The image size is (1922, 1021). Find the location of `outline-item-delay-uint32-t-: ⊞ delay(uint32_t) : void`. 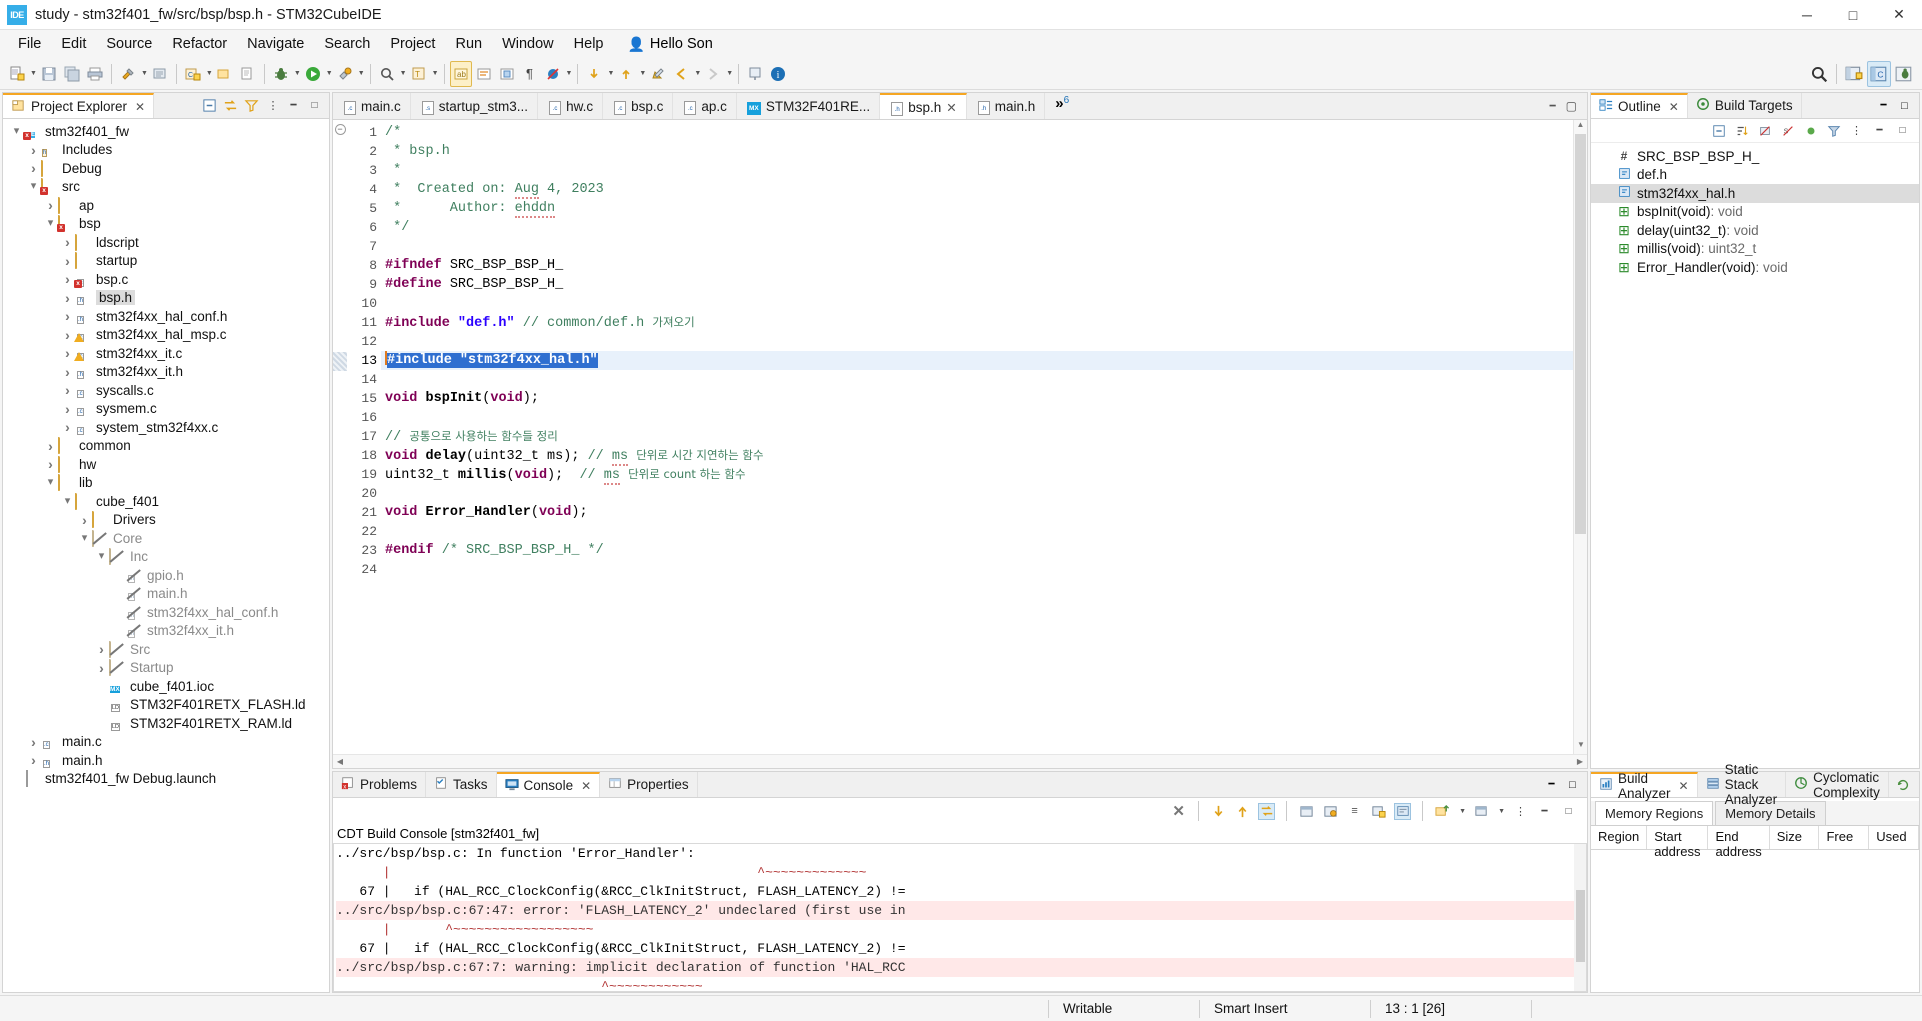

outline-item-delay-uint32-t-: ⊞ delay(uint32_t) : void is located at coordinates (1755, 230).